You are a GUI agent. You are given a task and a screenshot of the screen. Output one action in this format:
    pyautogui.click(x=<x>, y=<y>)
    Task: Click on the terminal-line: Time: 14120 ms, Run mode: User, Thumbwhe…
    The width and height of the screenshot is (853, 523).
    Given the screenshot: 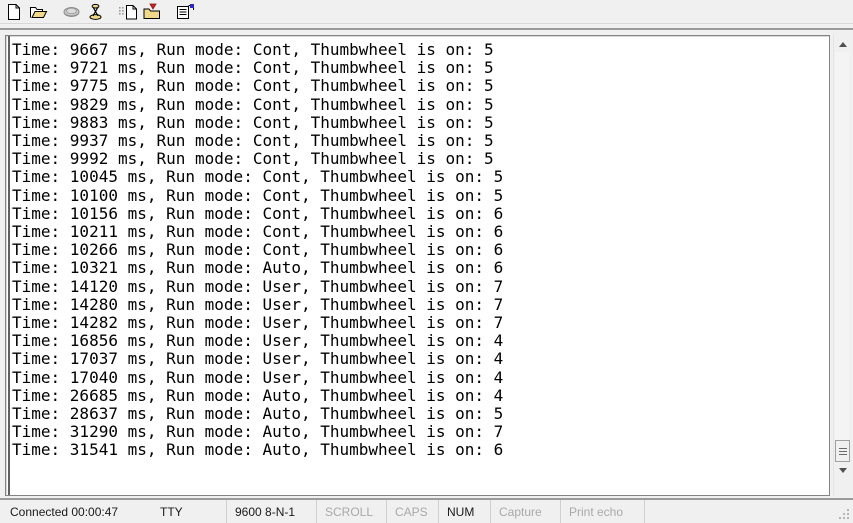 What is the action you would take?
    pyautogui.click(x=258, y=286)
    